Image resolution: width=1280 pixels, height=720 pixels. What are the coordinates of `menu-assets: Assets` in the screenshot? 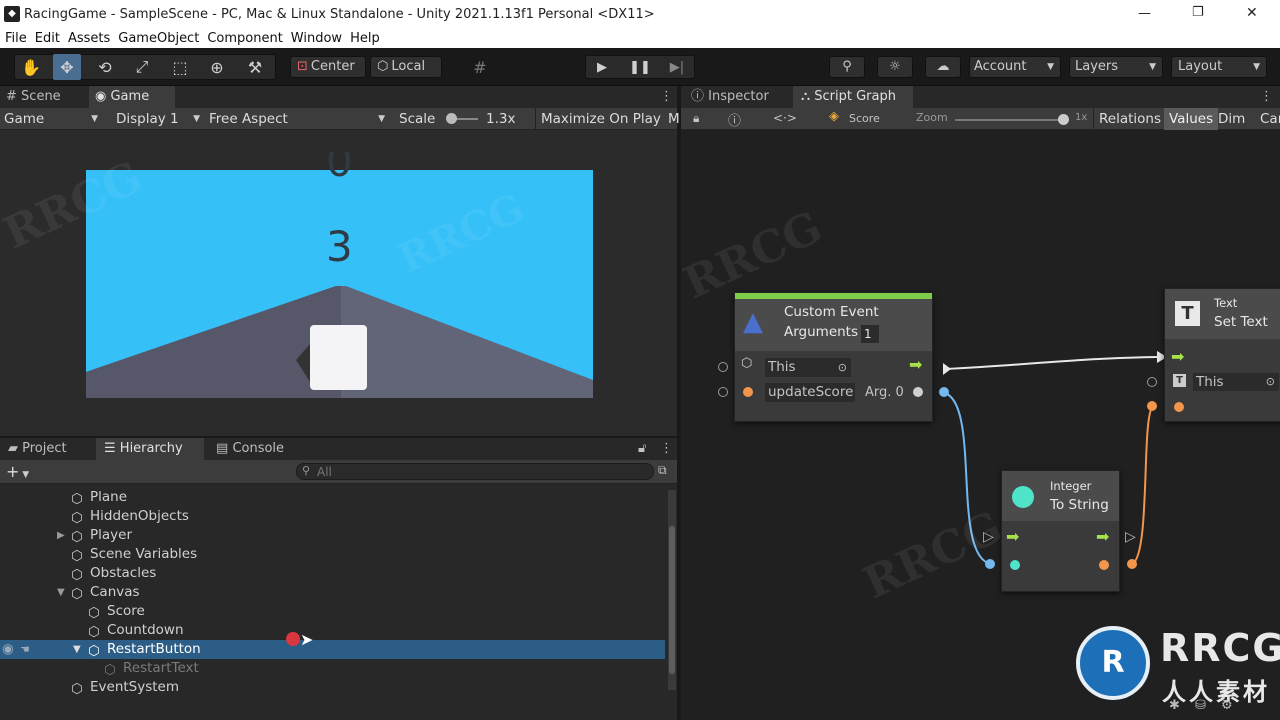 It's located at (89, 38).